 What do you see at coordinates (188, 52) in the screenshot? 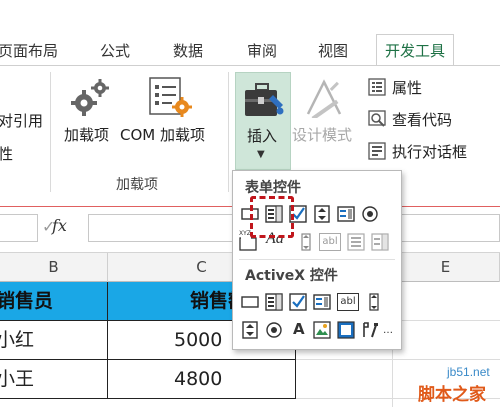
I see `tab-data: 数据` at bounding box center [188, 52].